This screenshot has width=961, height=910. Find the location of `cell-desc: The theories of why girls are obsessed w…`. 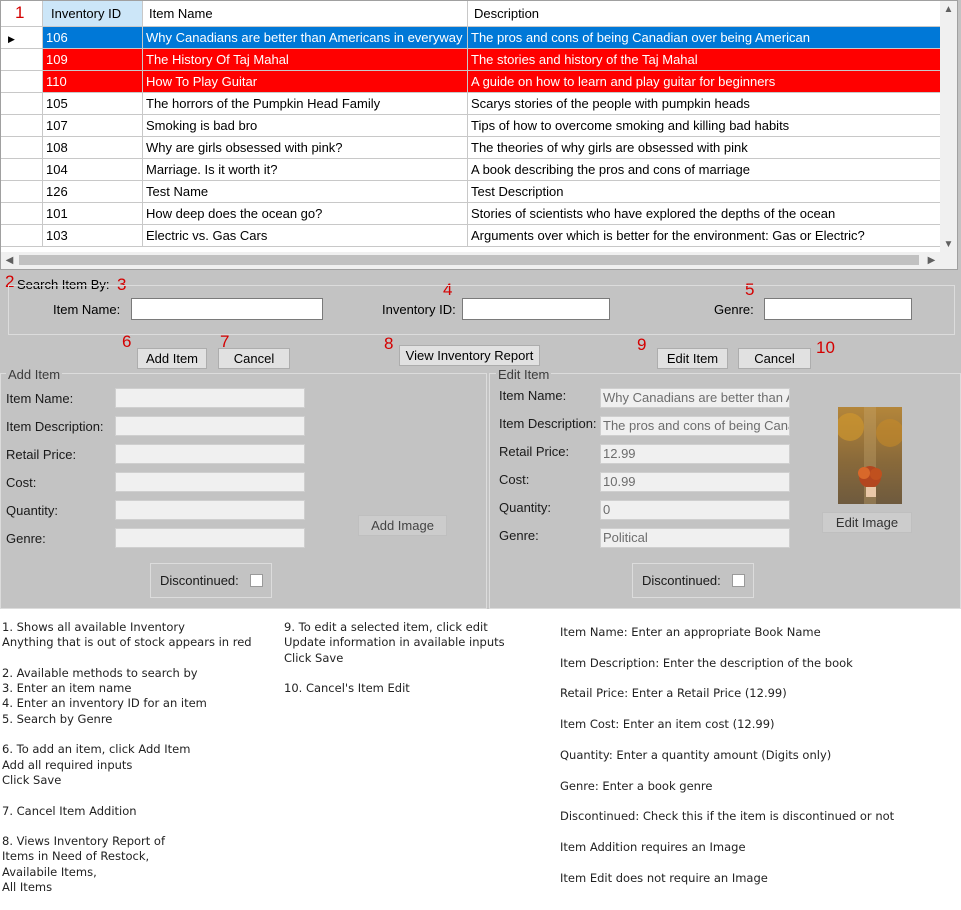

cell-desc: The theories of why girls are obsessed w… is located at coordinates (705, 148).